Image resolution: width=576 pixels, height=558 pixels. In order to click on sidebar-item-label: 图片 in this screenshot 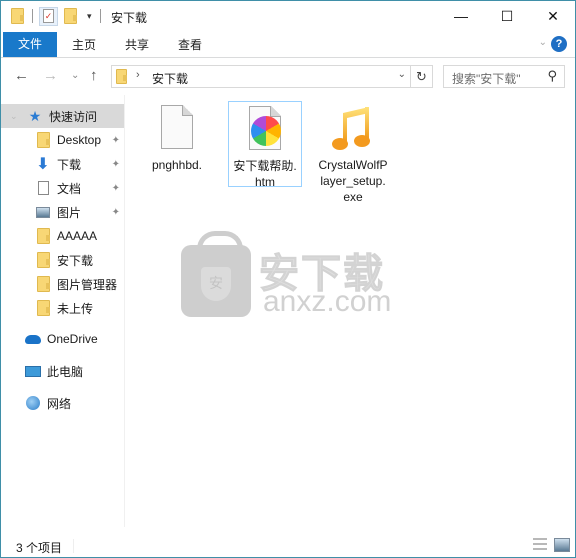, I will do `click(69, 212)`.